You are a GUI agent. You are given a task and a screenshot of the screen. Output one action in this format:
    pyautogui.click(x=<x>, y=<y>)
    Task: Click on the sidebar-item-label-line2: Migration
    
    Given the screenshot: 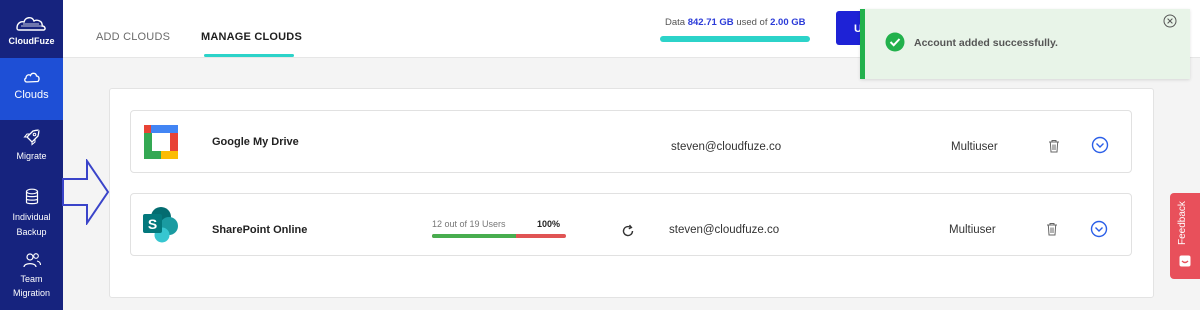 What is the action you would take?
    pyautogui.click(x=31, y=293)
    